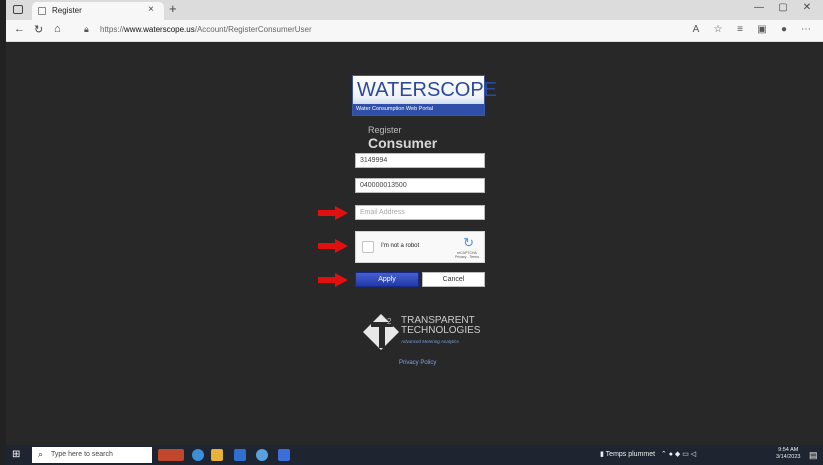 The width and height of the screenshot is (823, 465). I want to click on logo-word: WATERSCOPE, so click(427, 90).